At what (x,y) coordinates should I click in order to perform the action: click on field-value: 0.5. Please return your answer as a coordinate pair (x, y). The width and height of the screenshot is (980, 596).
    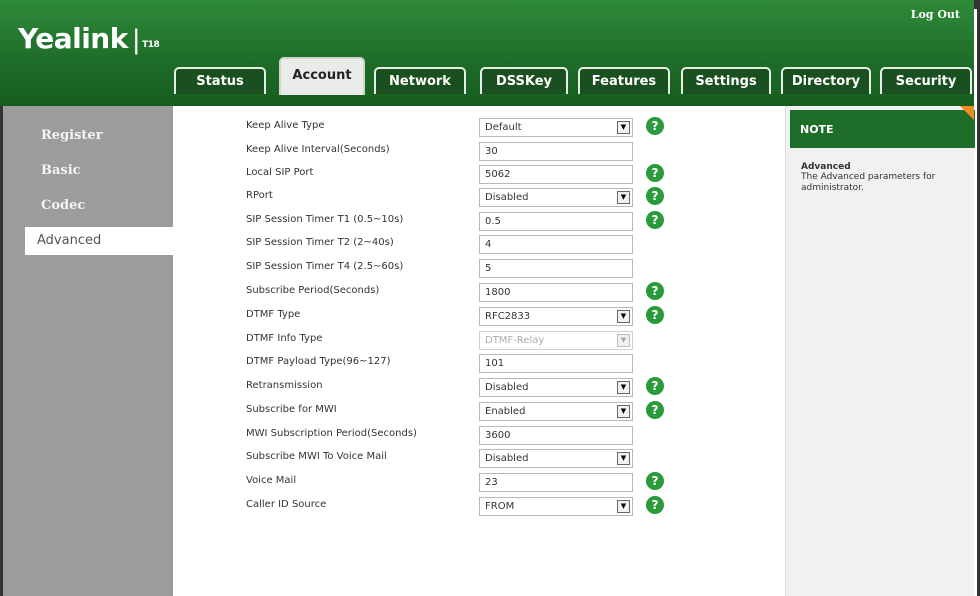
    Looking at the image, I should click on (493, 221).